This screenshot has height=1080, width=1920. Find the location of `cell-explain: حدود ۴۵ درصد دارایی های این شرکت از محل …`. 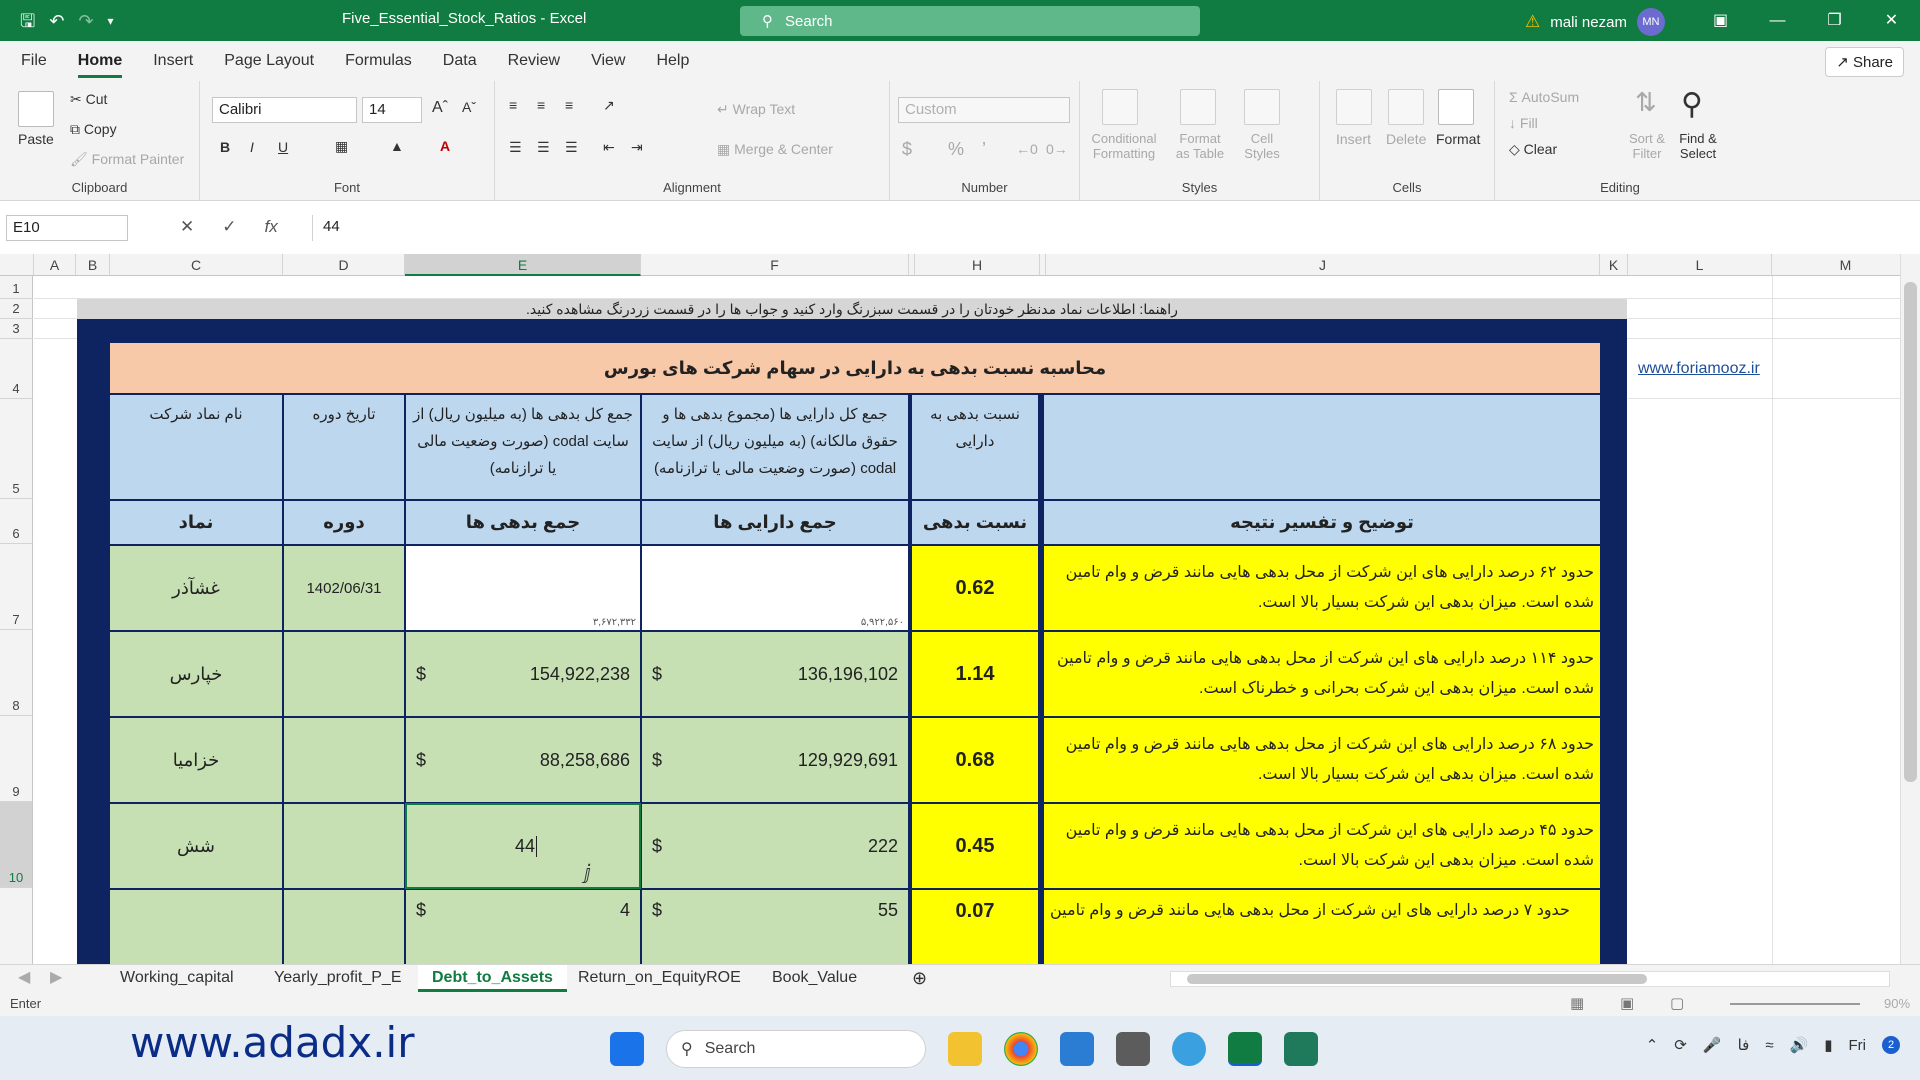

cell-explain: حدود ۴۵ درصد دارایی های این شرکت از محل … is located at coordinates (1322, 846).